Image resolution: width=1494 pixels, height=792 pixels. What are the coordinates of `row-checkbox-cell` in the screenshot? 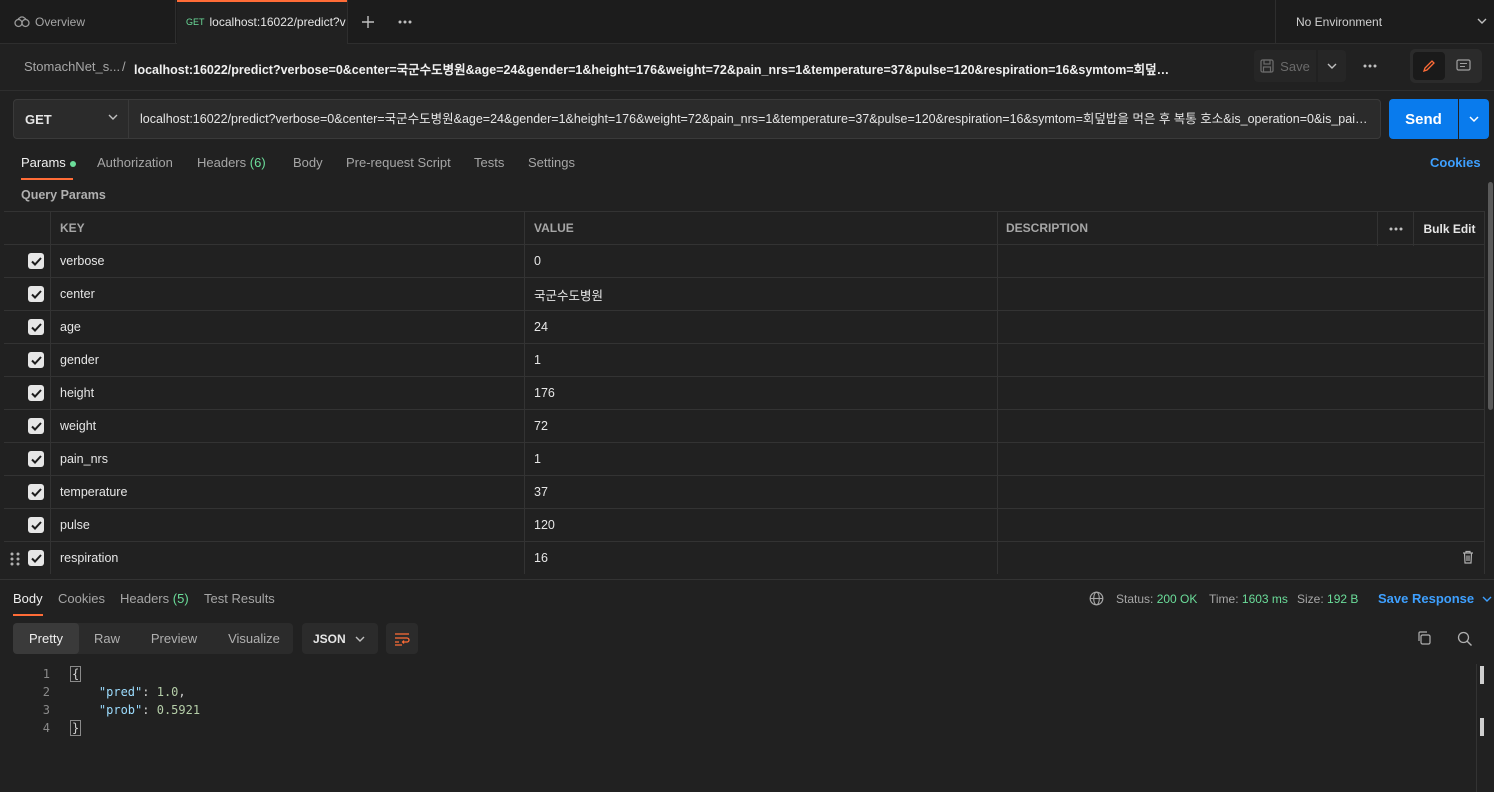 It's located at (27, 558).